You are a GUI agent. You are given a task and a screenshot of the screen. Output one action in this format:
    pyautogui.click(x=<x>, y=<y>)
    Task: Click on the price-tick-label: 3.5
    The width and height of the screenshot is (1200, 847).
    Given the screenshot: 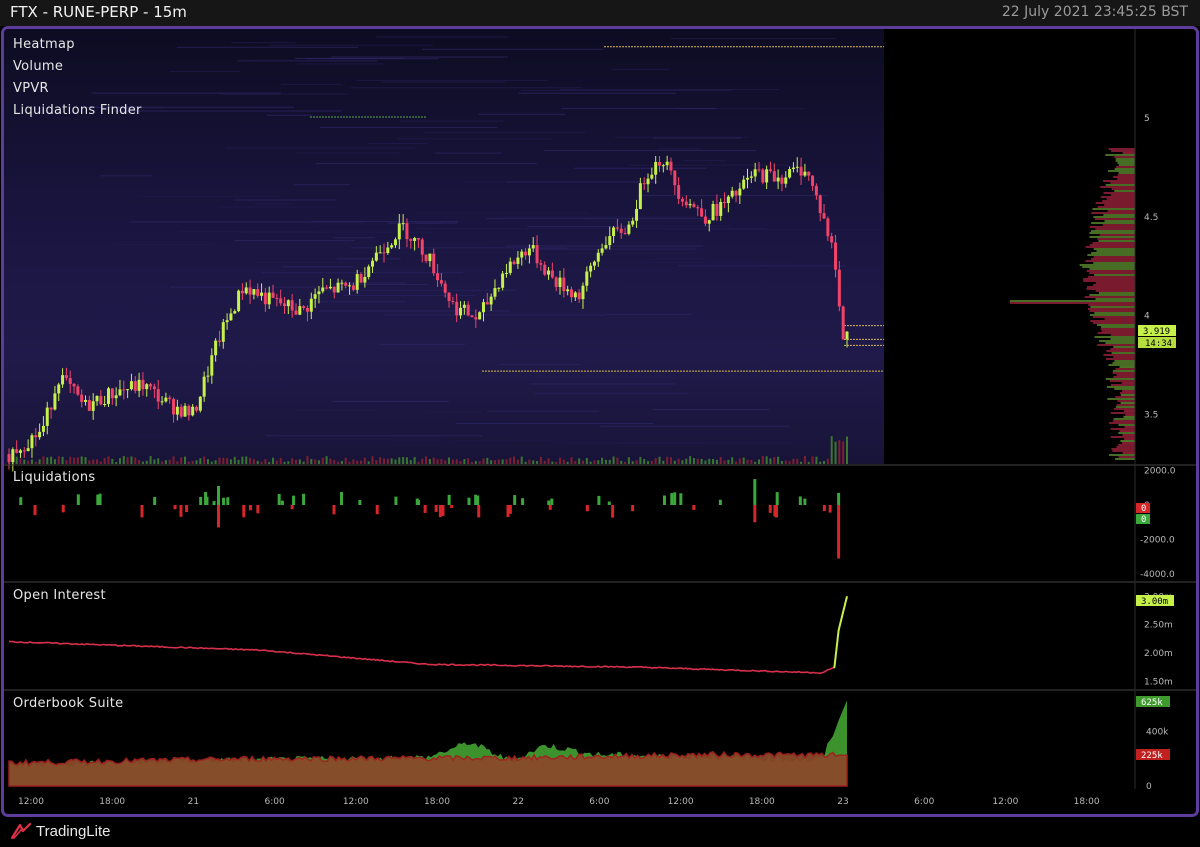 What is the action you would take?
    pyautogui.click(x=1151, y=416)
    